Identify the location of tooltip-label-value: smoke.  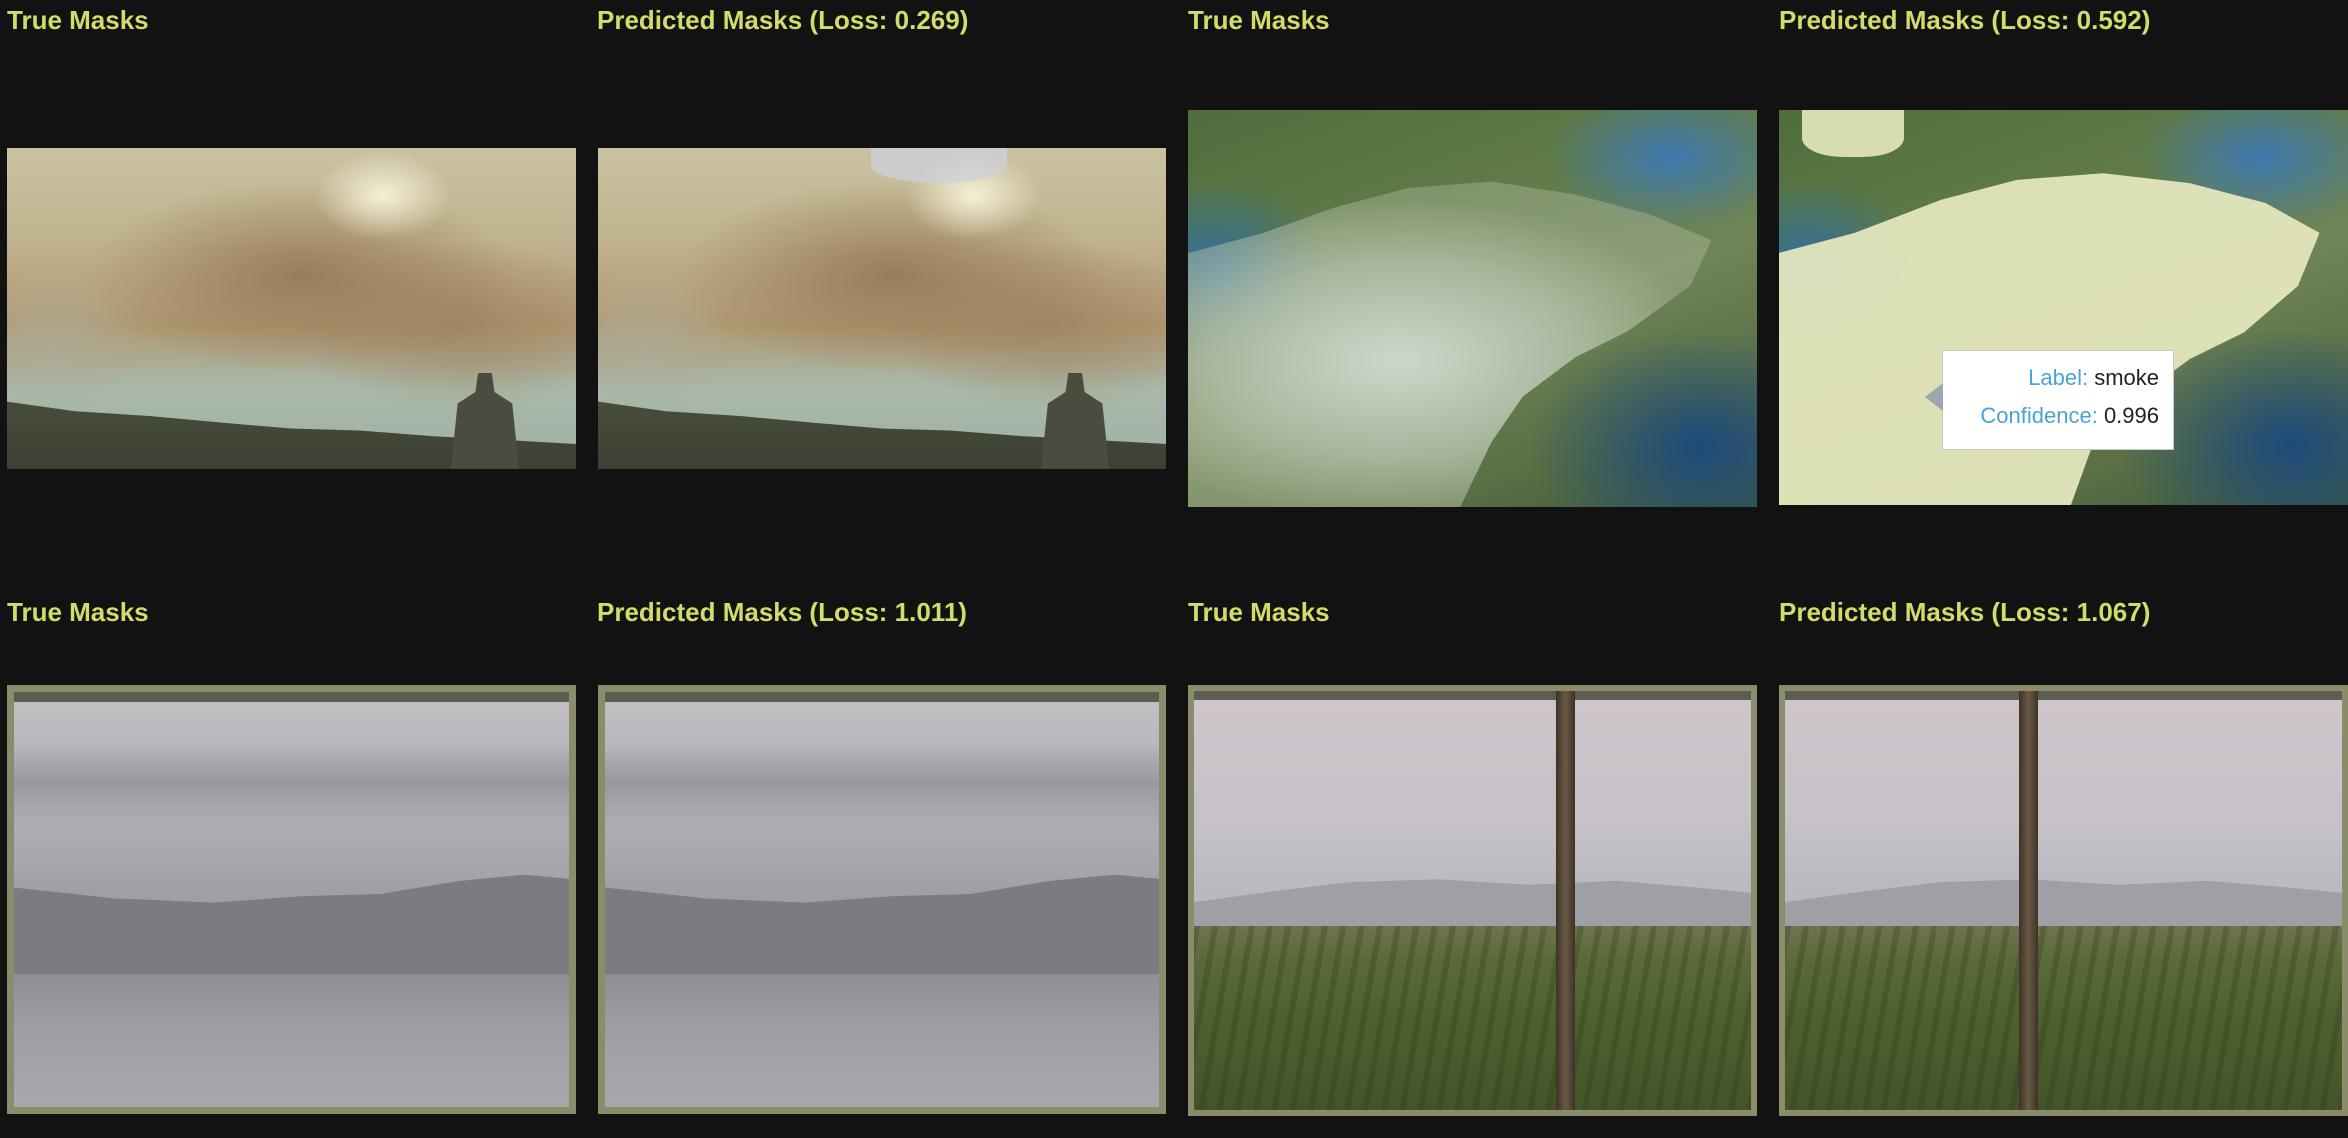
(2126, 377).